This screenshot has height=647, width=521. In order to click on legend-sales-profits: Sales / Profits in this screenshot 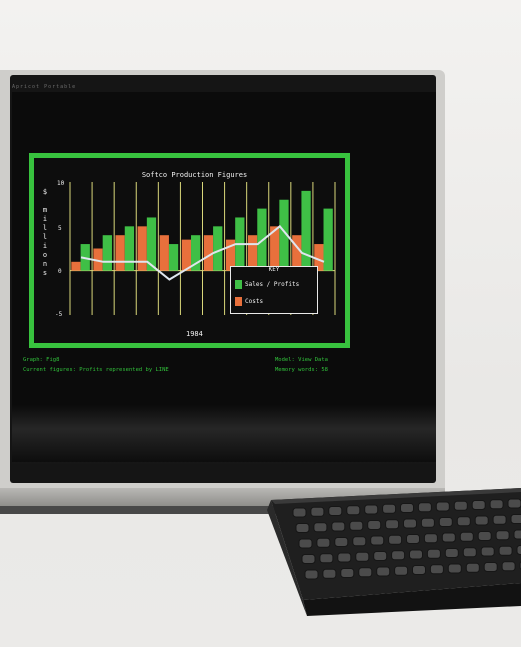, I will do `click(272, 284)`.